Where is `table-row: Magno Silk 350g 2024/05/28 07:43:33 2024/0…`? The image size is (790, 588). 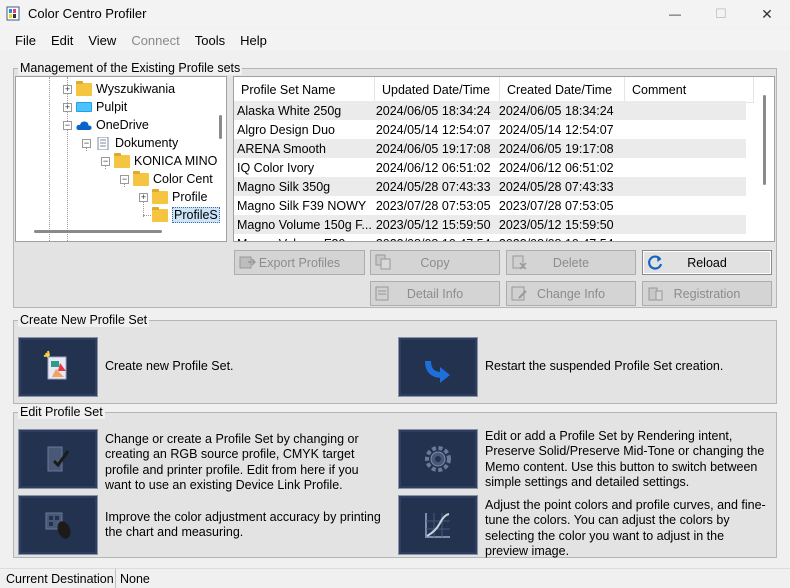
table-row: Magno Silk 350g 2024/05/28 07:43:33 2024/0… is located at coordinates (490, 186).